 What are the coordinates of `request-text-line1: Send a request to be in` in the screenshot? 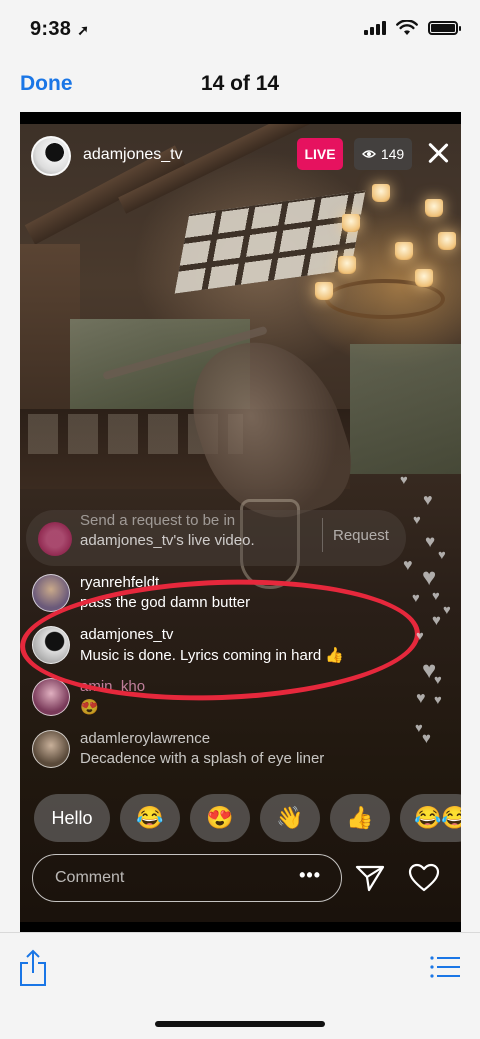 It's located at (158, 520).